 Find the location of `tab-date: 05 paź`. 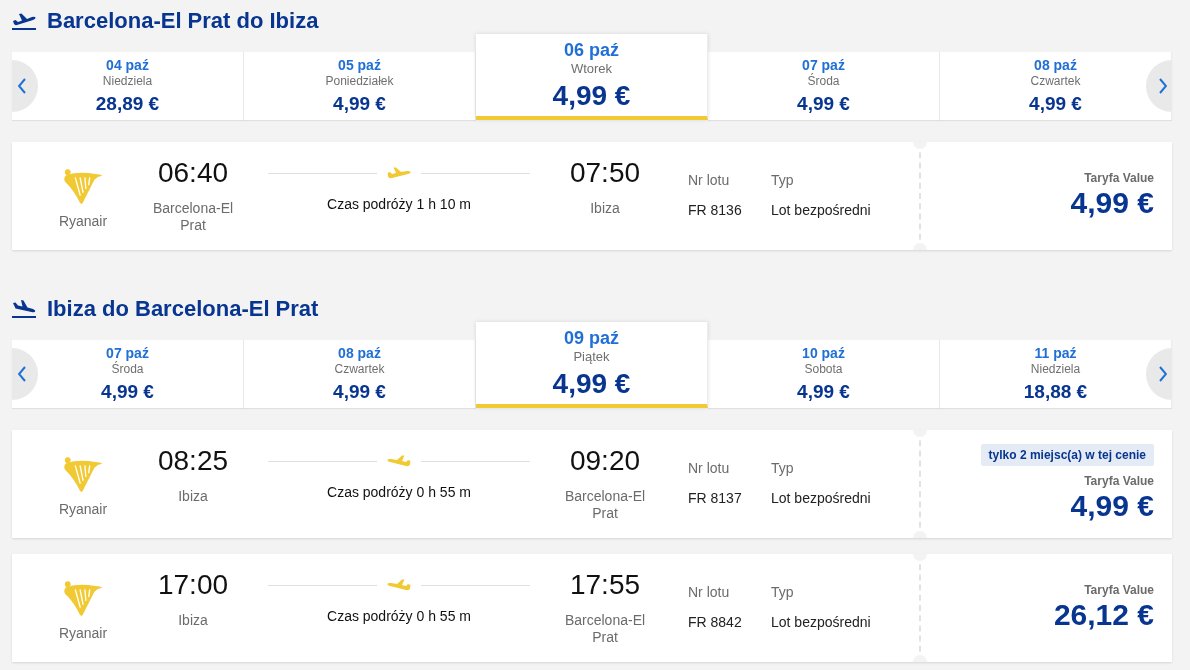

tab-date: 05 paź is located at coordinates (359, 65).